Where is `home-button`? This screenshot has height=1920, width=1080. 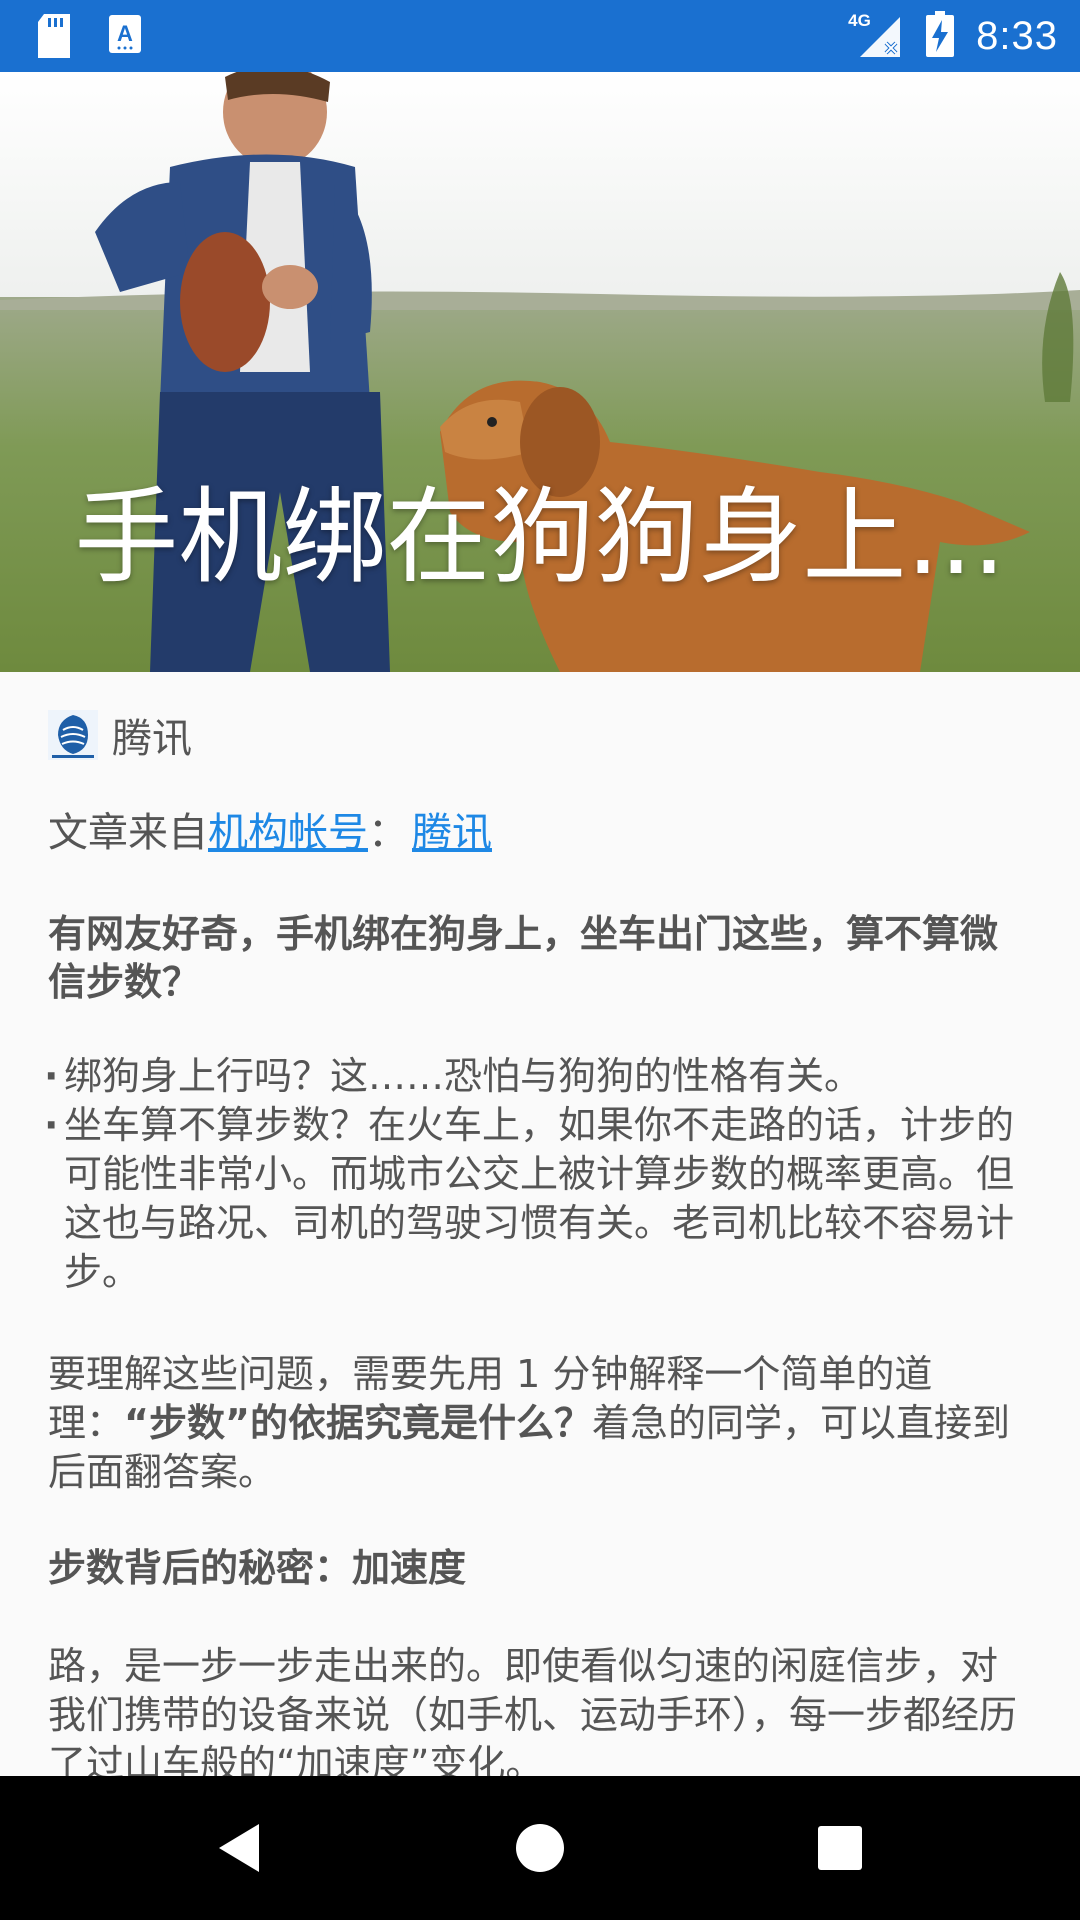 home-button is located at coordinates (540, 1848).